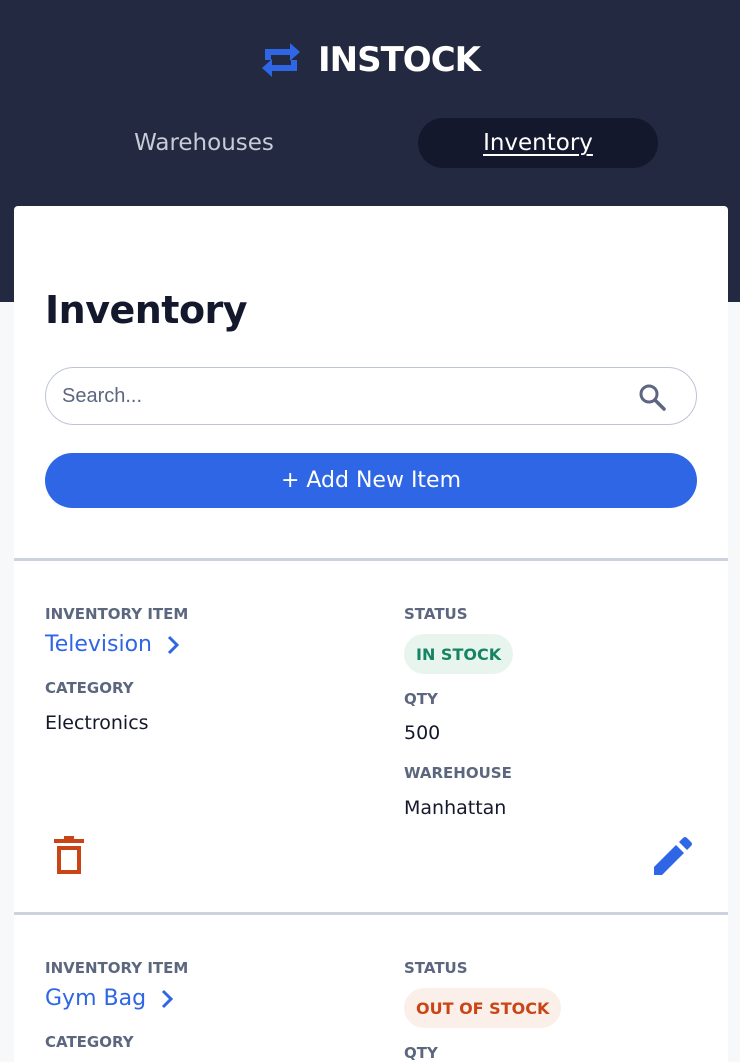  I want to click on search-box, so click(371, 396).